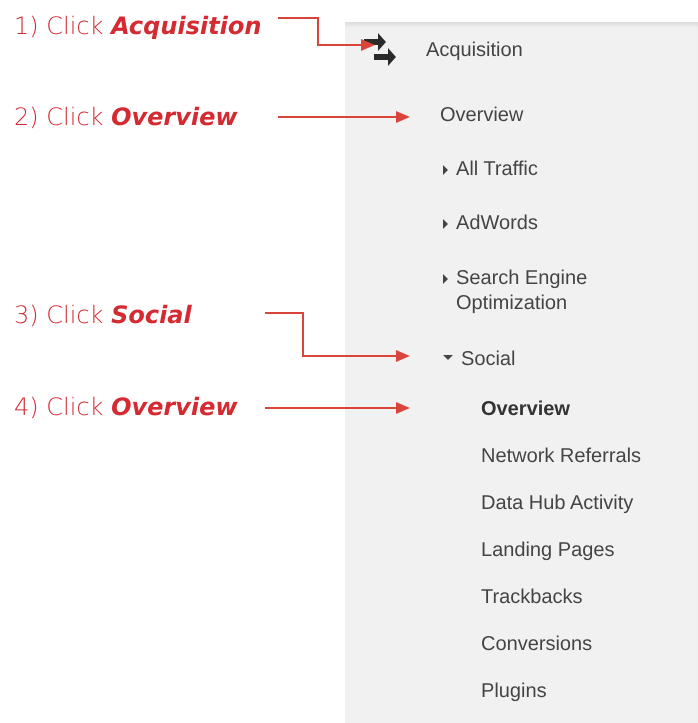 This screenshot has height=723, width=698. I want to click on section-link: Acquisition, so click(474, 50).